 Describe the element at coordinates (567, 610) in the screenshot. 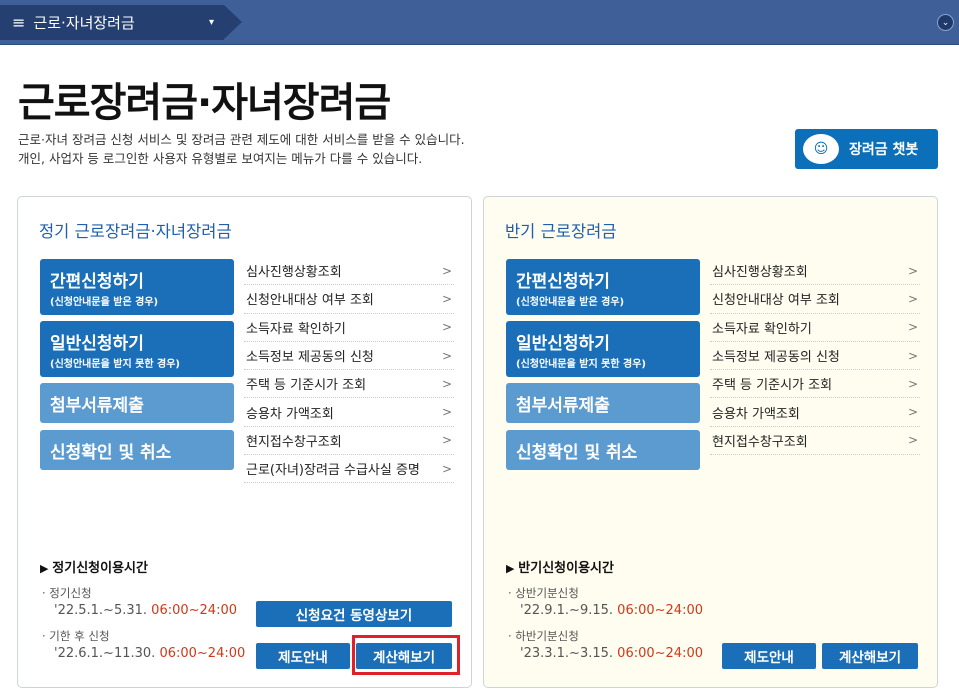

I see `schedule-1-date: '22.9.1.~9.15.` at that location.